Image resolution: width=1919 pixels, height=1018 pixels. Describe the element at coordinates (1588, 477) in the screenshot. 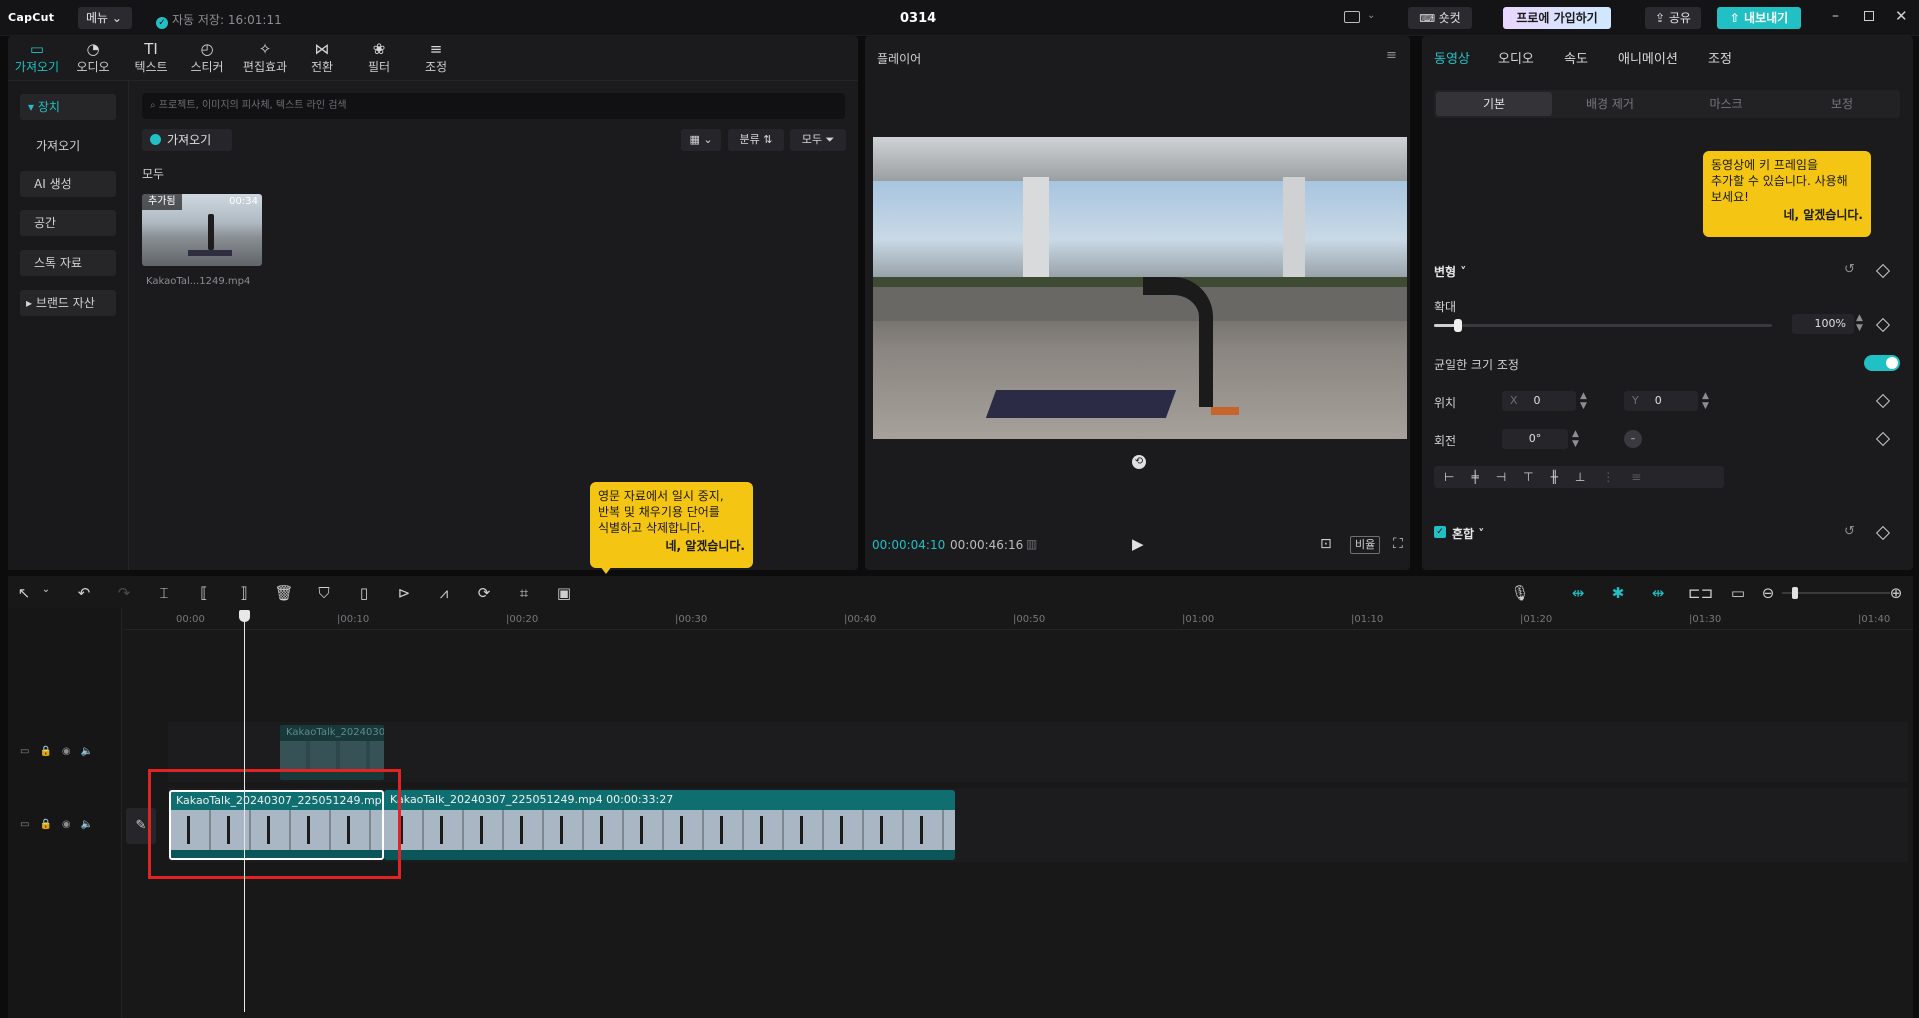

I see `align-bottom-icon: ⊥` at that location.